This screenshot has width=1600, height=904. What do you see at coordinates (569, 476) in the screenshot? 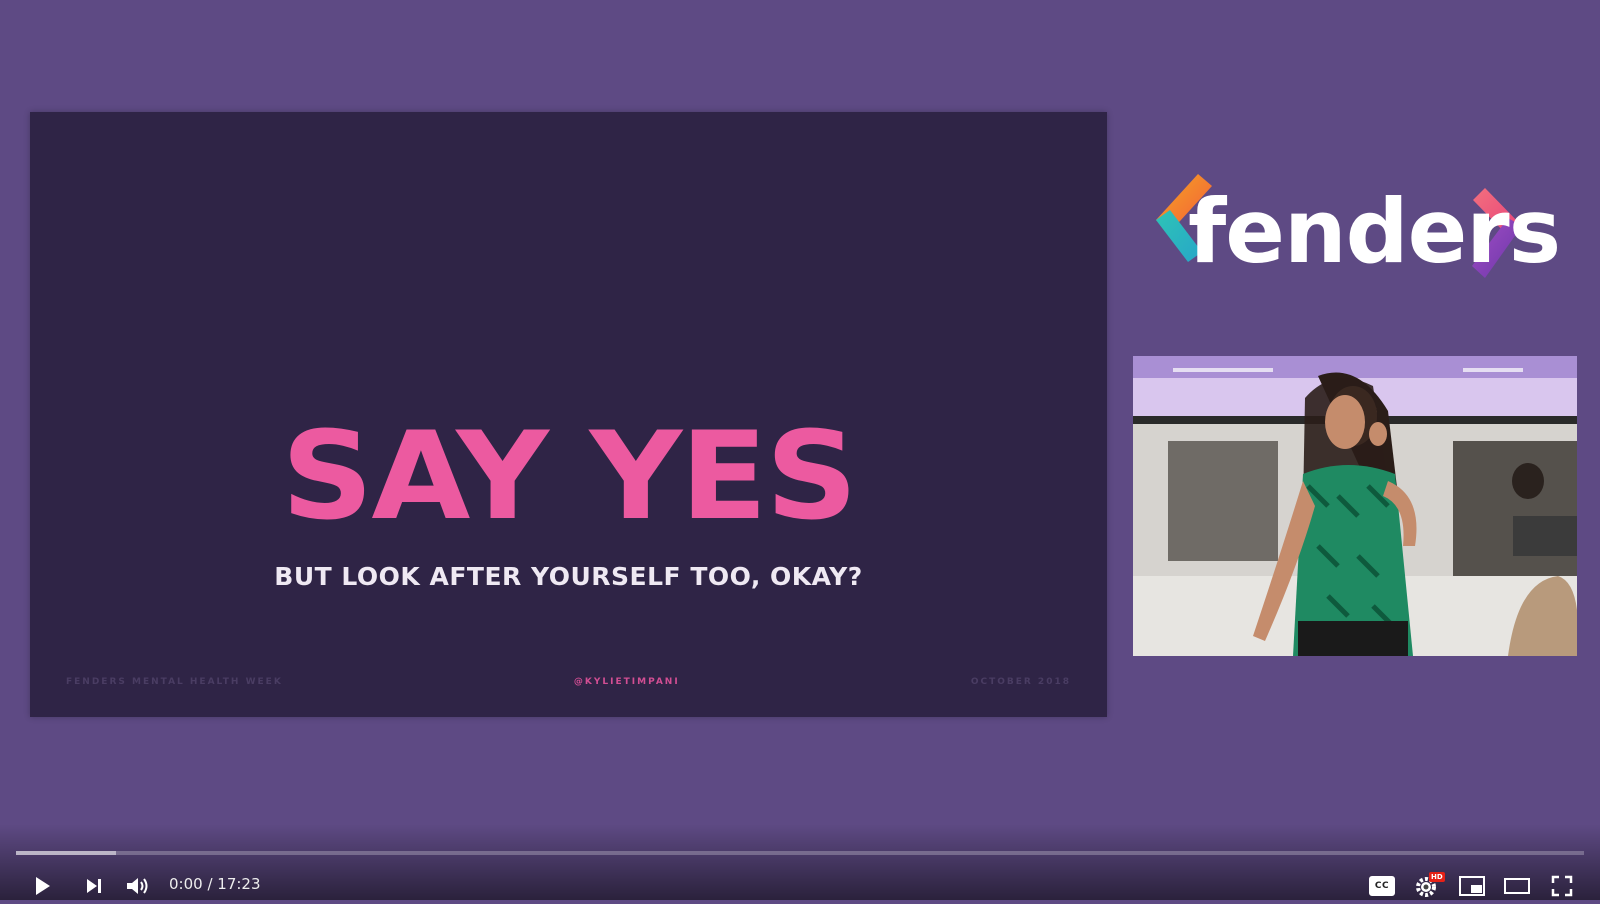
I see `slide-title: SAY YES` at bounding box center [569, 476].